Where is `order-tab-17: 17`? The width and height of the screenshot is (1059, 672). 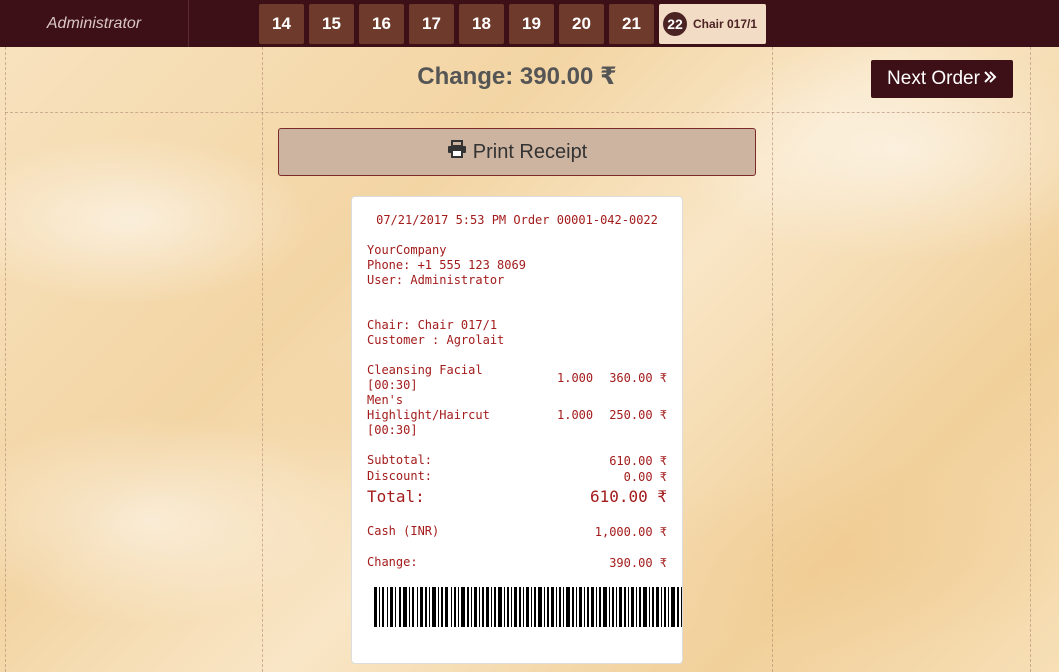
order-tab-17: 17 is located at coordinates (431, 24).